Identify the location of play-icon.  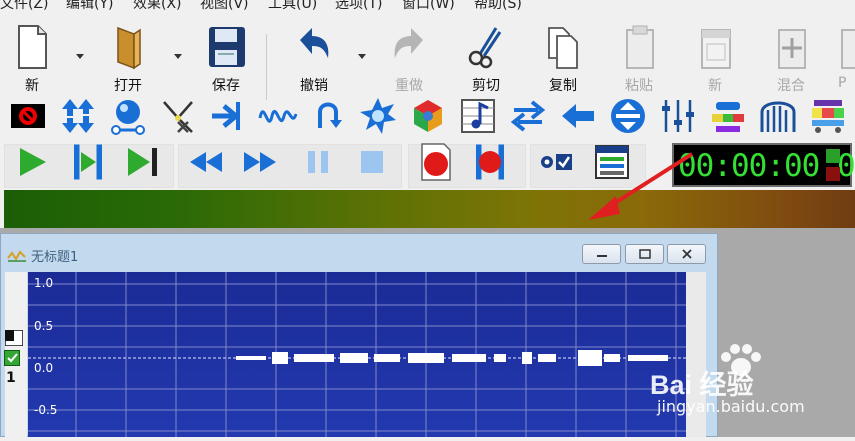
(33, 162).